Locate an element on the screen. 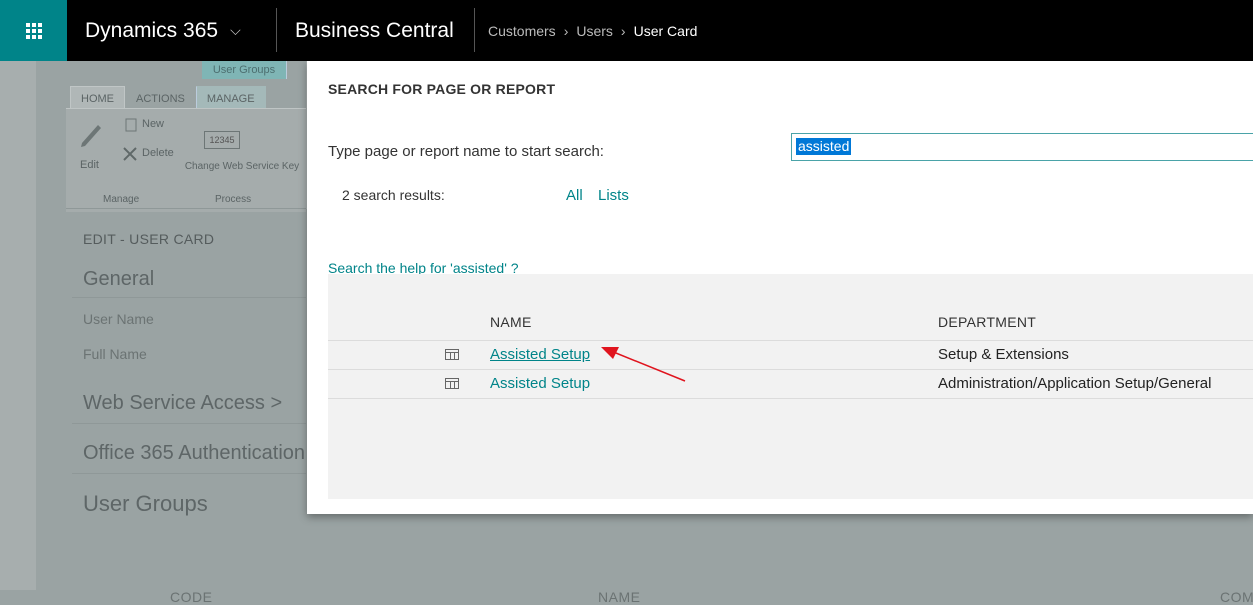 The image size is (1253, 605). section-office365-authentication: Office 365 Authentication is located at coordinates (194, 453).